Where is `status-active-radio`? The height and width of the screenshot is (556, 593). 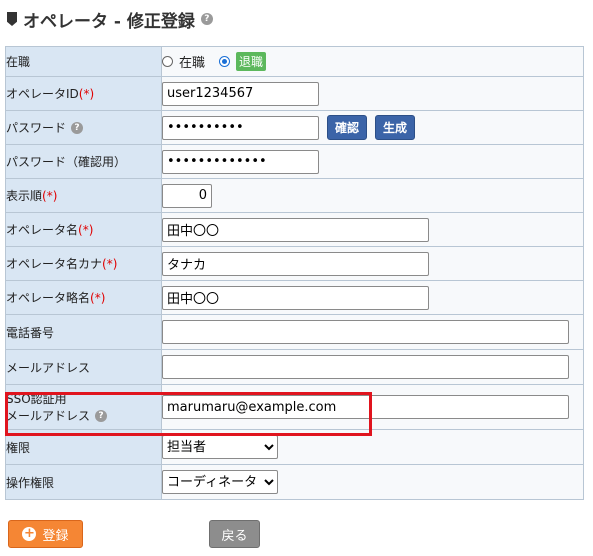 status-active-radio is located at coordinates (167, 61).